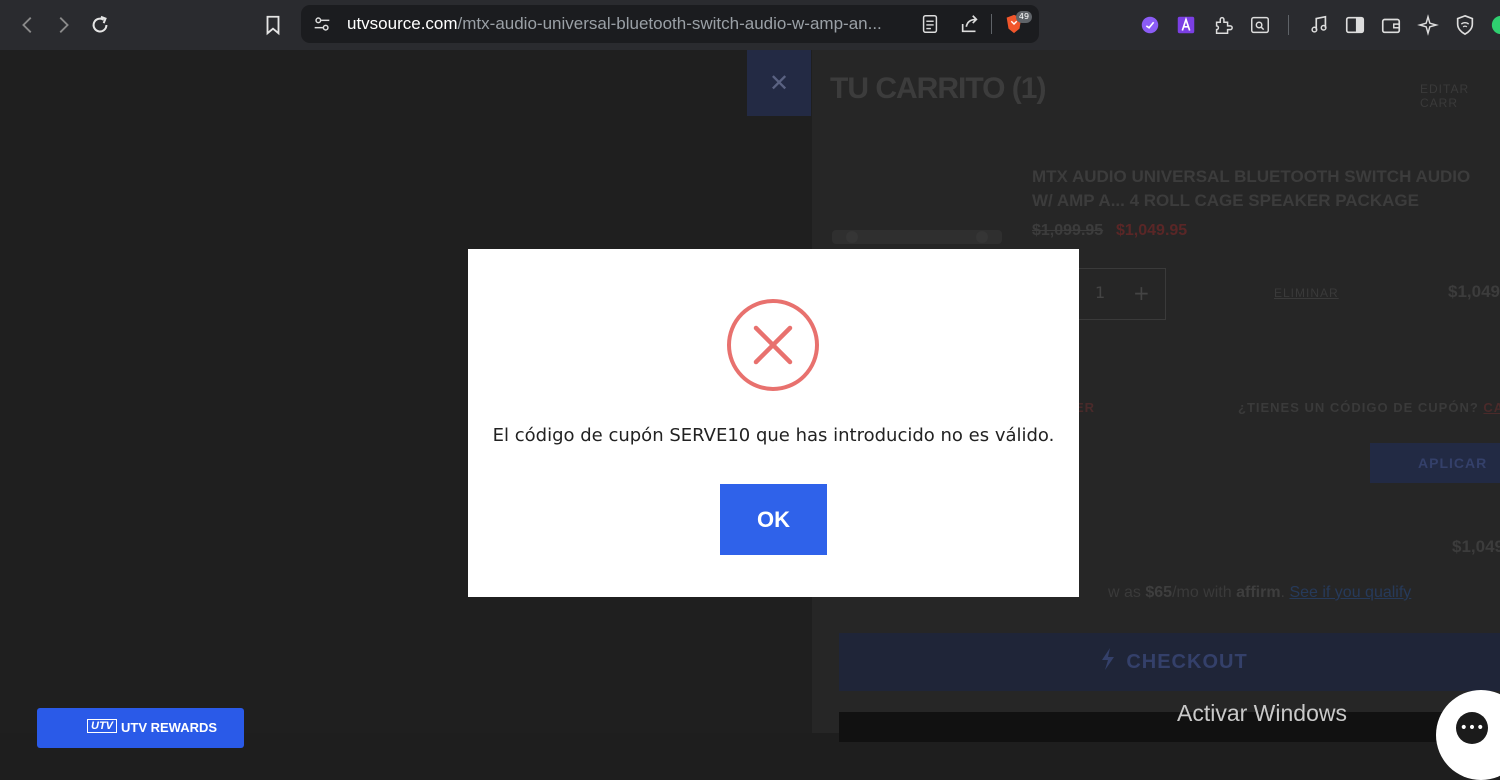  I want to click on reader-mode-icon, so click(930, 24).